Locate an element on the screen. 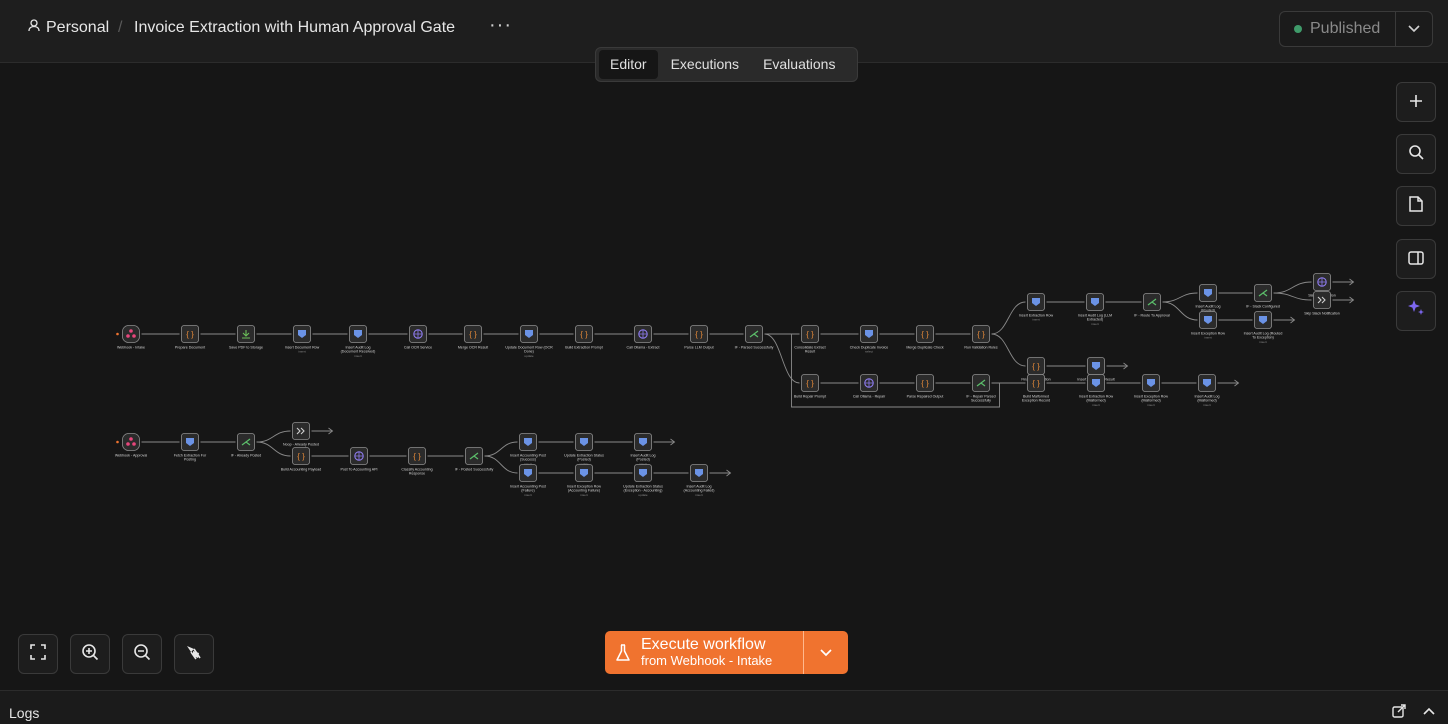  chevron-down-icon is located at coordinates (1414, 29).